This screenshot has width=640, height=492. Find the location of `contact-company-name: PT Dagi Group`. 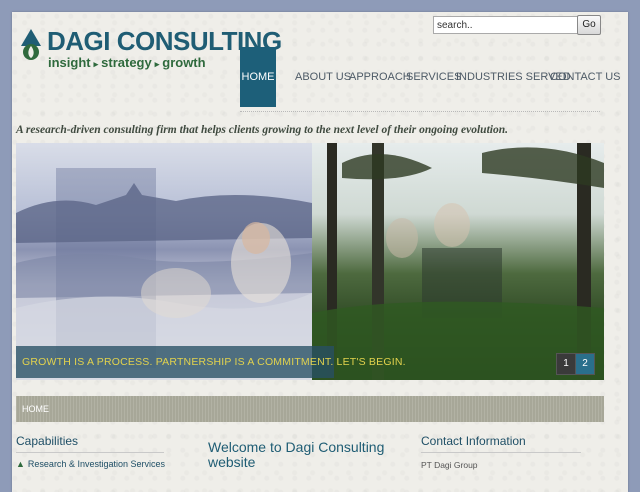

contact-company-name: PT Dagi Group is located at coordinates (449, 465).